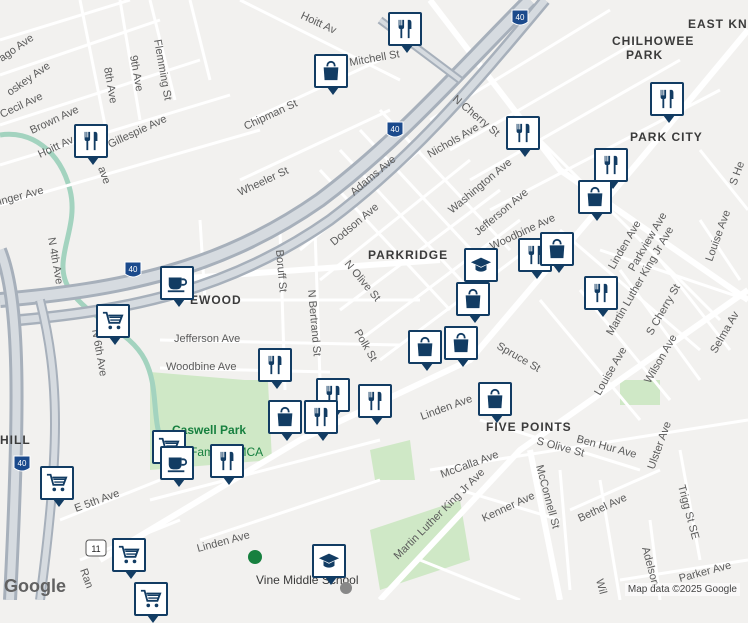 This screenshot has width=748, height=623. Describe the element at coordinates (216, 300) in the screenshot. I see `neighborhood-label: EWOOD` at that location.